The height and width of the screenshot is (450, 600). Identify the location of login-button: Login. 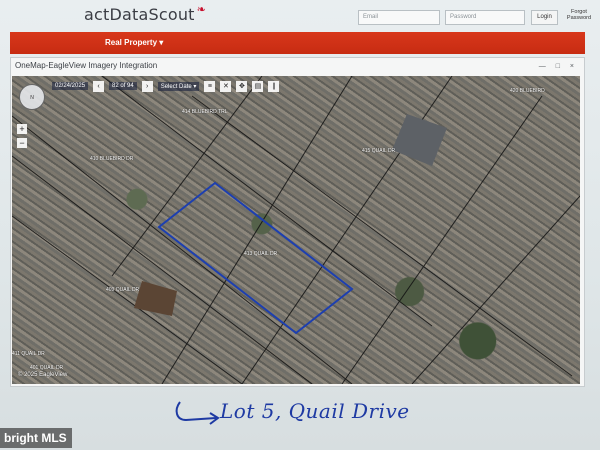
(544, 17).